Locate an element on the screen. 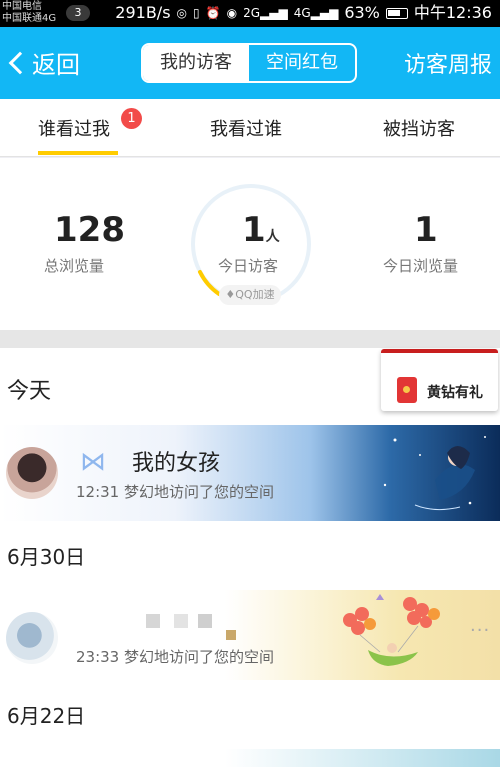 This screenshot has height=767, width=500. tab-blocked-visitors: 被挡访客 is located at coordinates (419, 128).